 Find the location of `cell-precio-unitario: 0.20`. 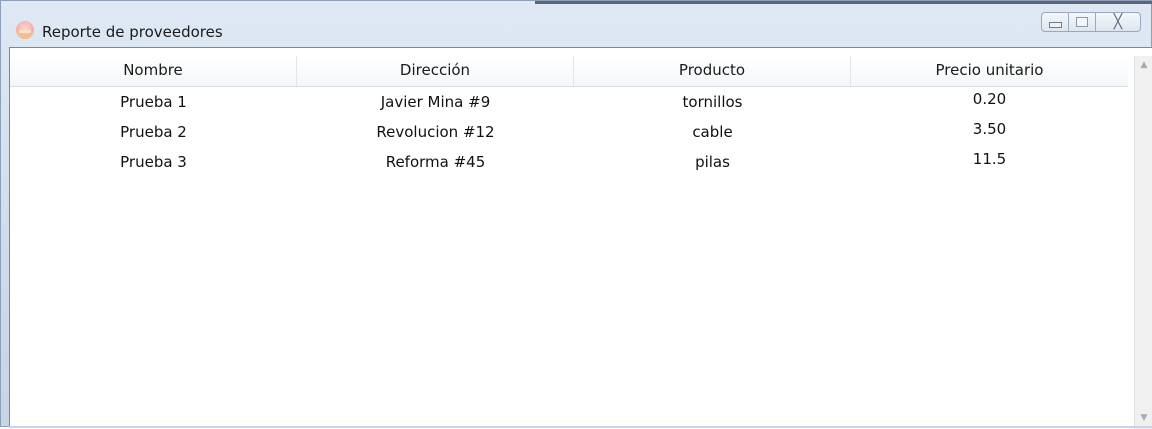

cell-precio-unitario: 0.20 is located at coordinates (989, 102).